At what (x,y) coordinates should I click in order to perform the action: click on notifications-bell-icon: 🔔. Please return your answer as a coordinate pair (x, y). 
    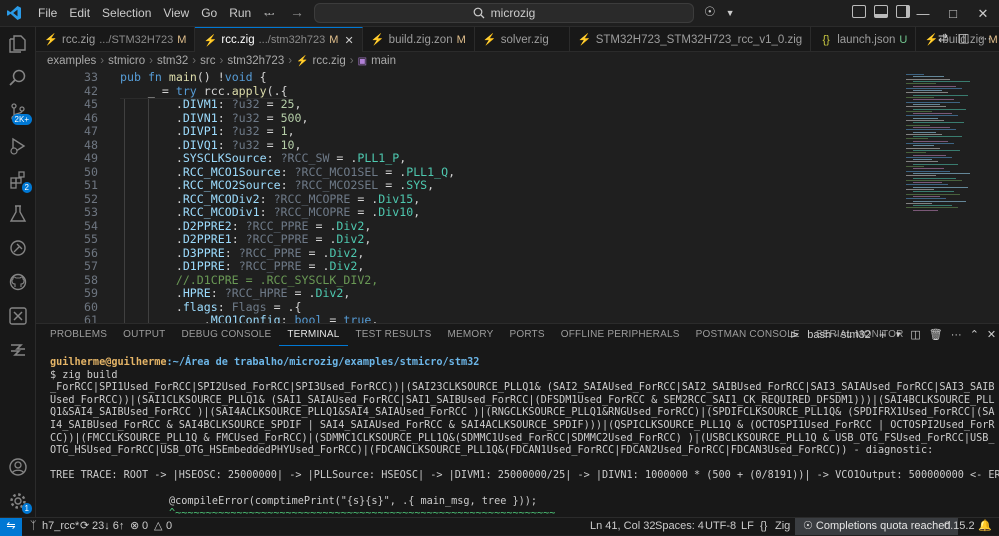
    Looking at the image, I should click on (985, 526).